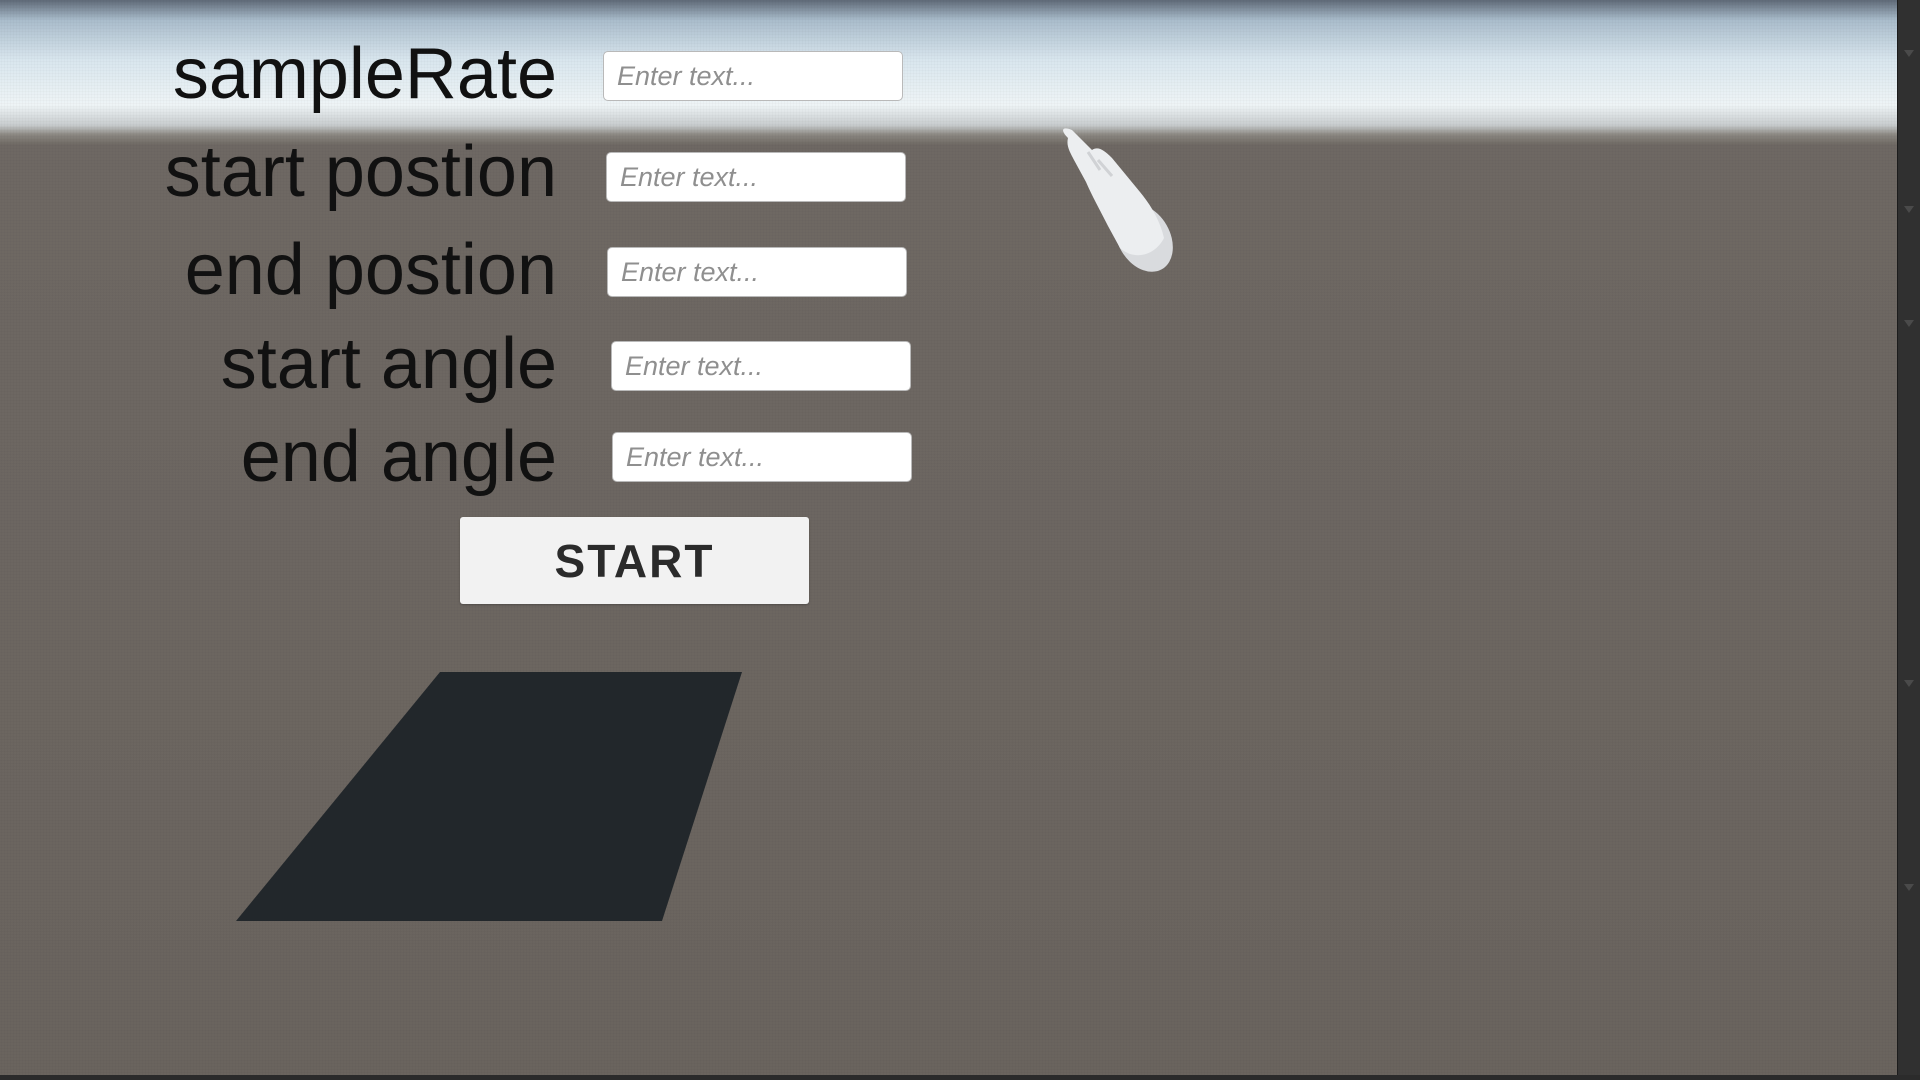 The image size is (1920, 1080). What do you see at coordinates (634, 560) in the screenshot?
I see `start-button: START` at bounding box center [634, 560].